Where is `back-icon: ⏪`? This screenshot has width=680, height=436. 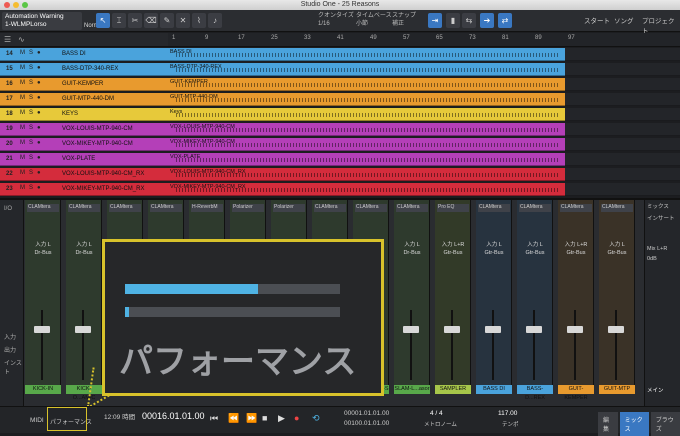
back-icon: ⏪ is located at coordinates (233, 418).